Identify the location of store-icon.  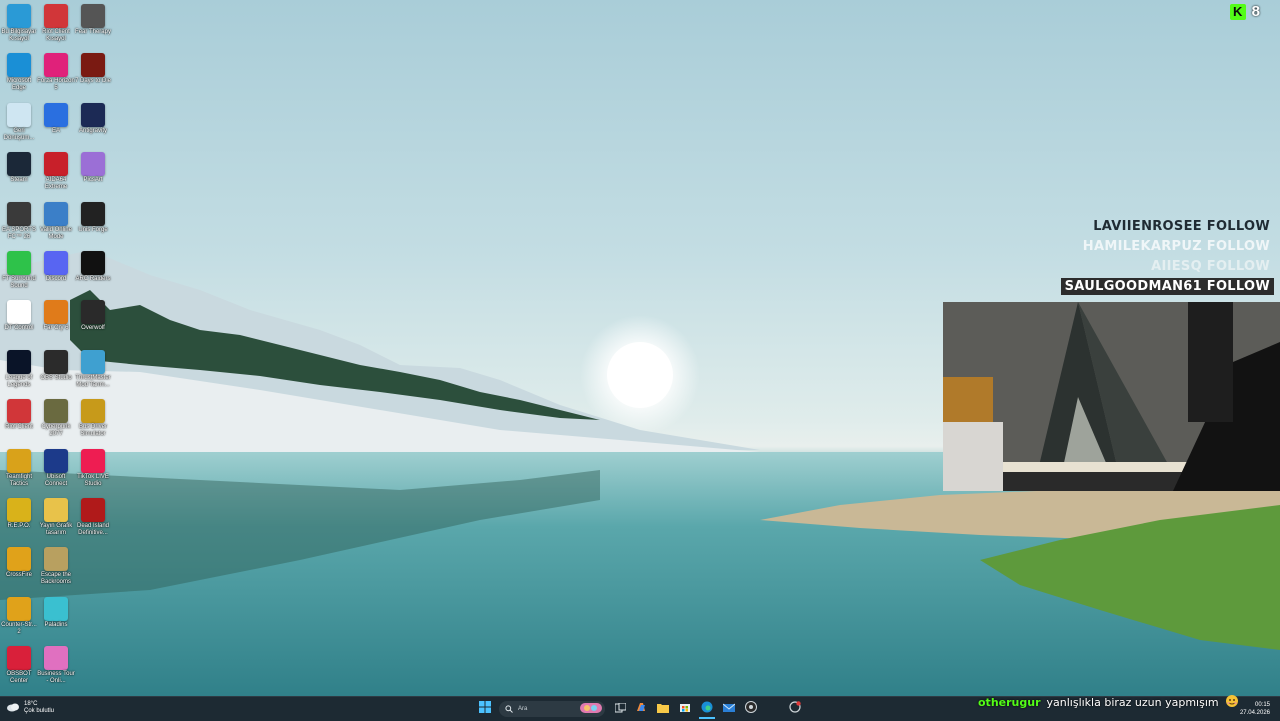
(685, 709).